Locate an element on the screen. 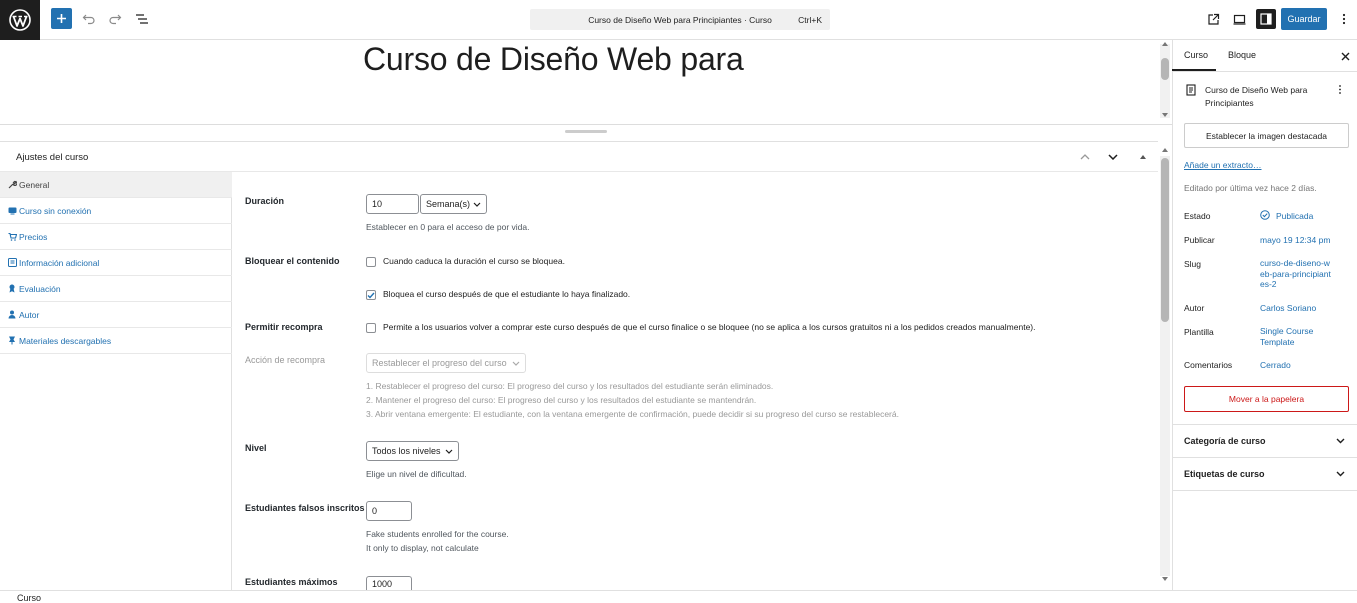  metabox-title: Ajustes del curso is located at coordinates (52, 157).